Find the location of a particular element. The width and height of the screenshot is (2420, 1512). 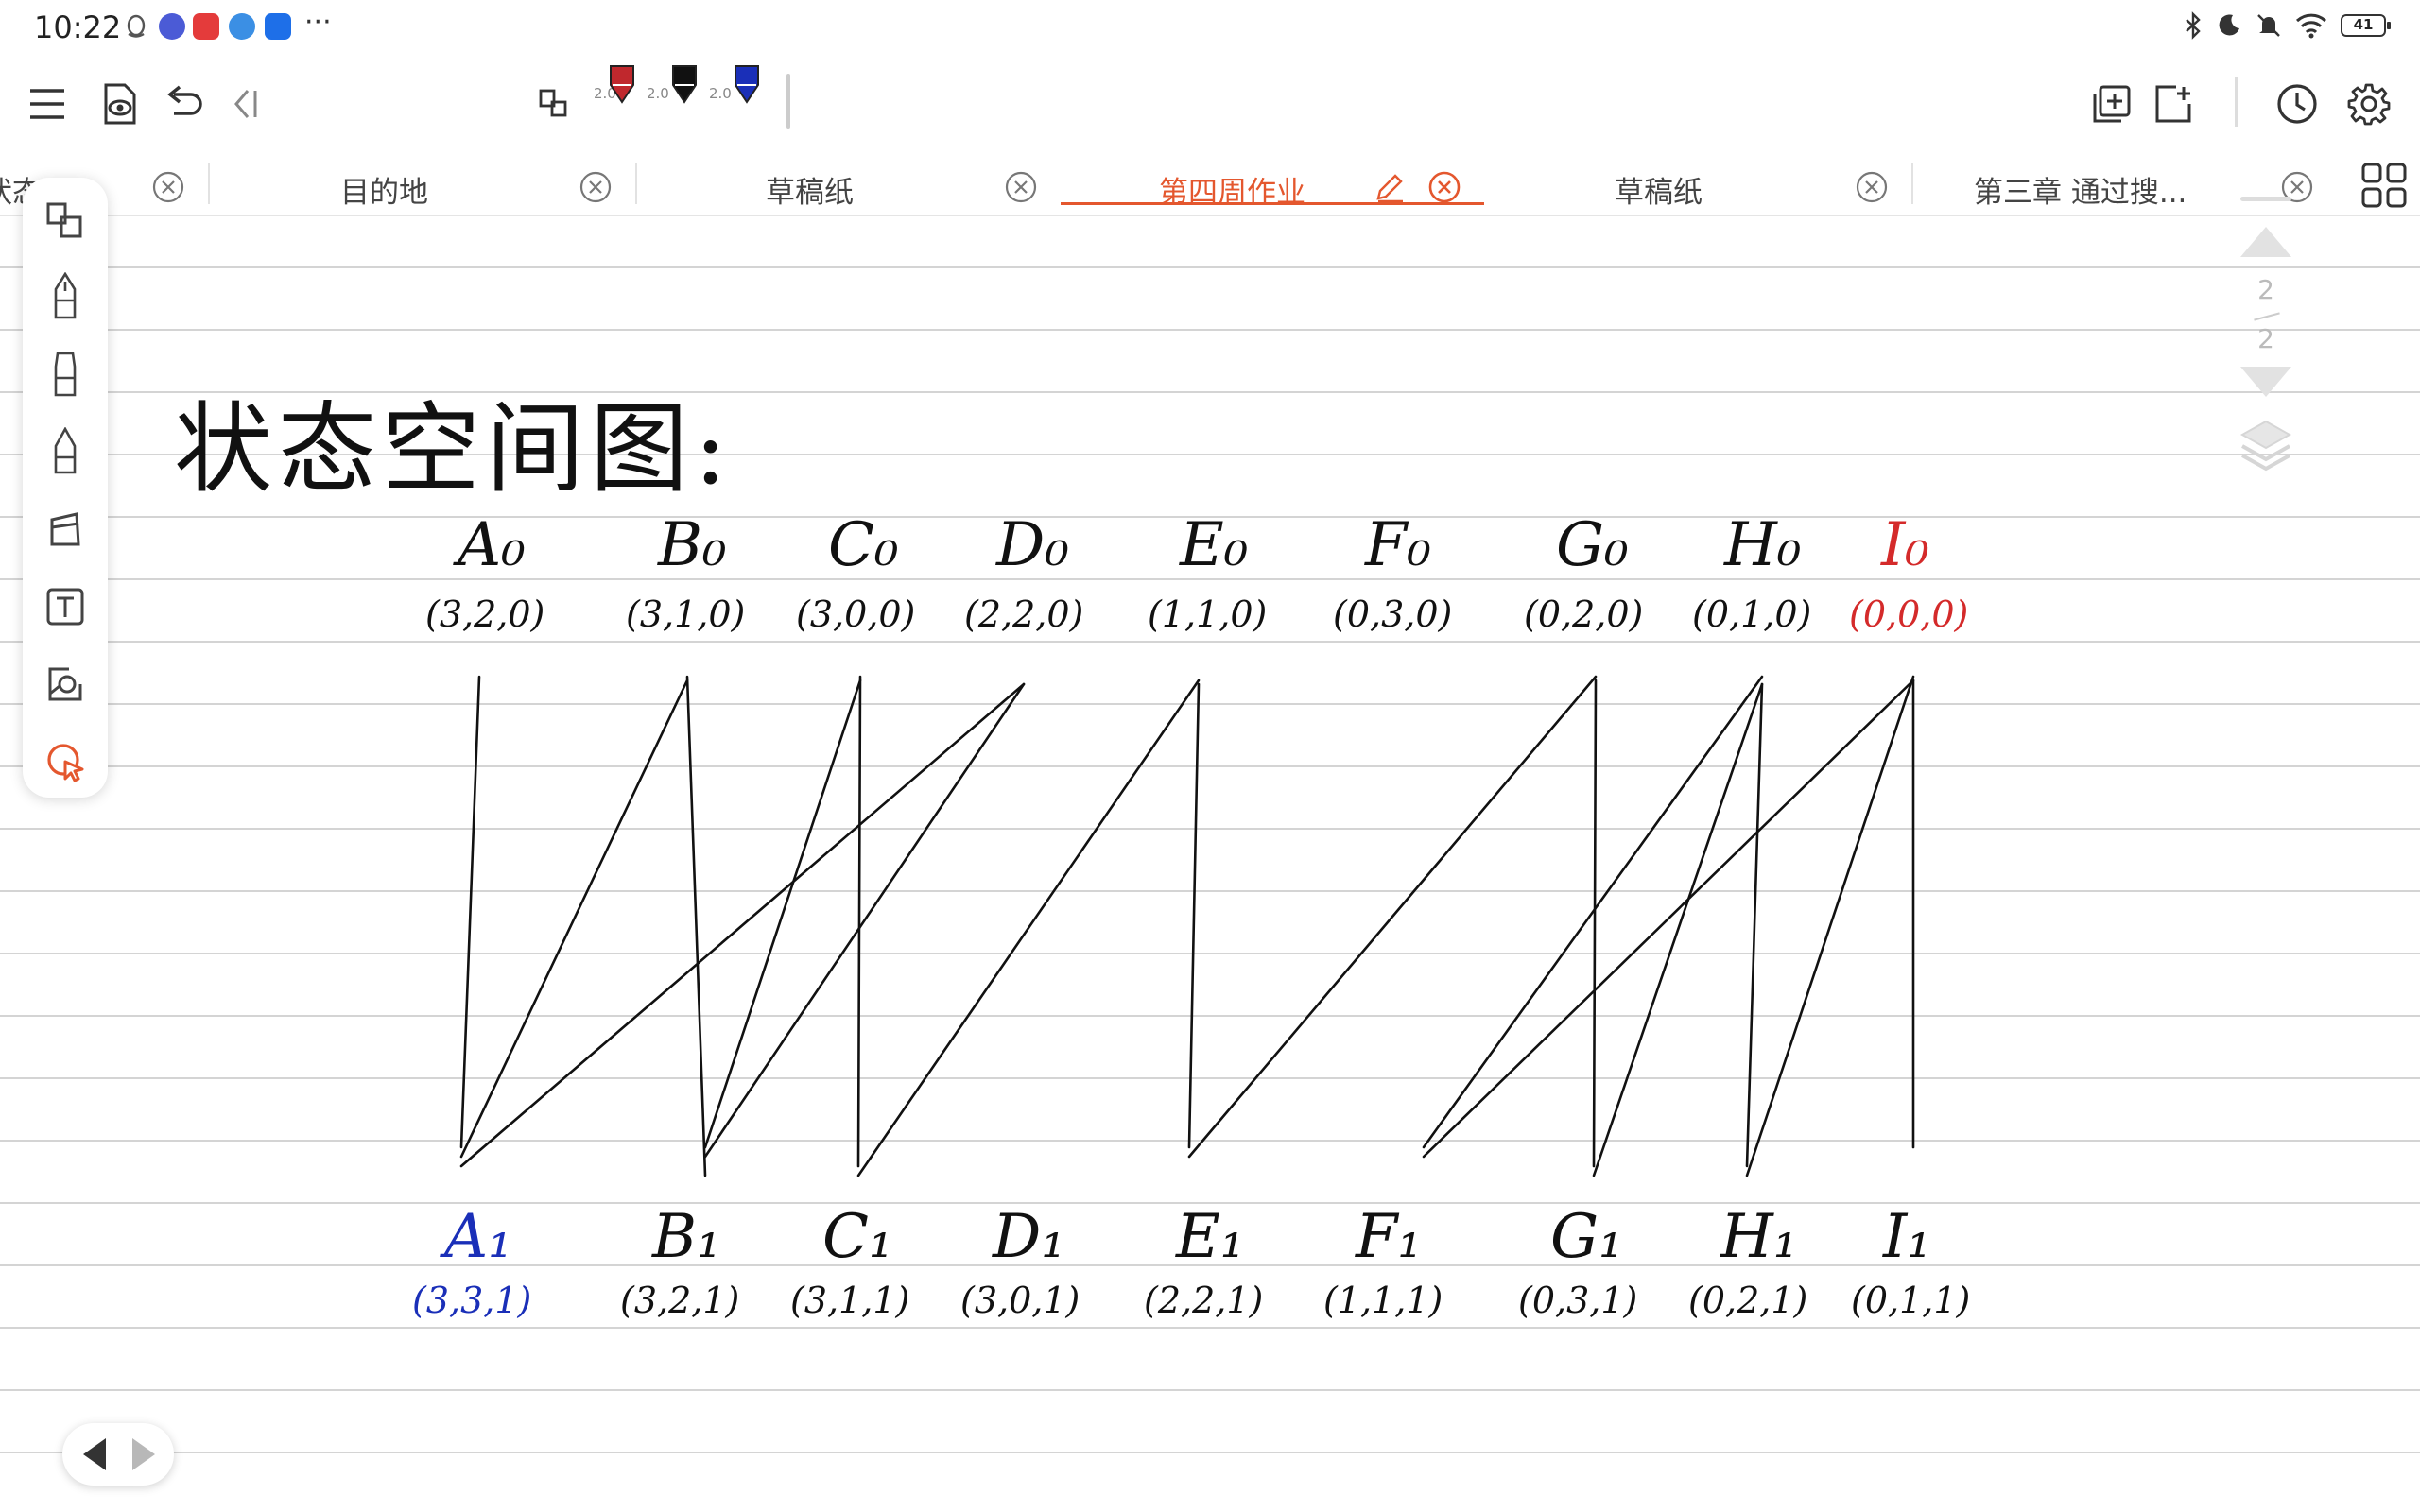

next-page-icon is located at coordinates (2266, 384).